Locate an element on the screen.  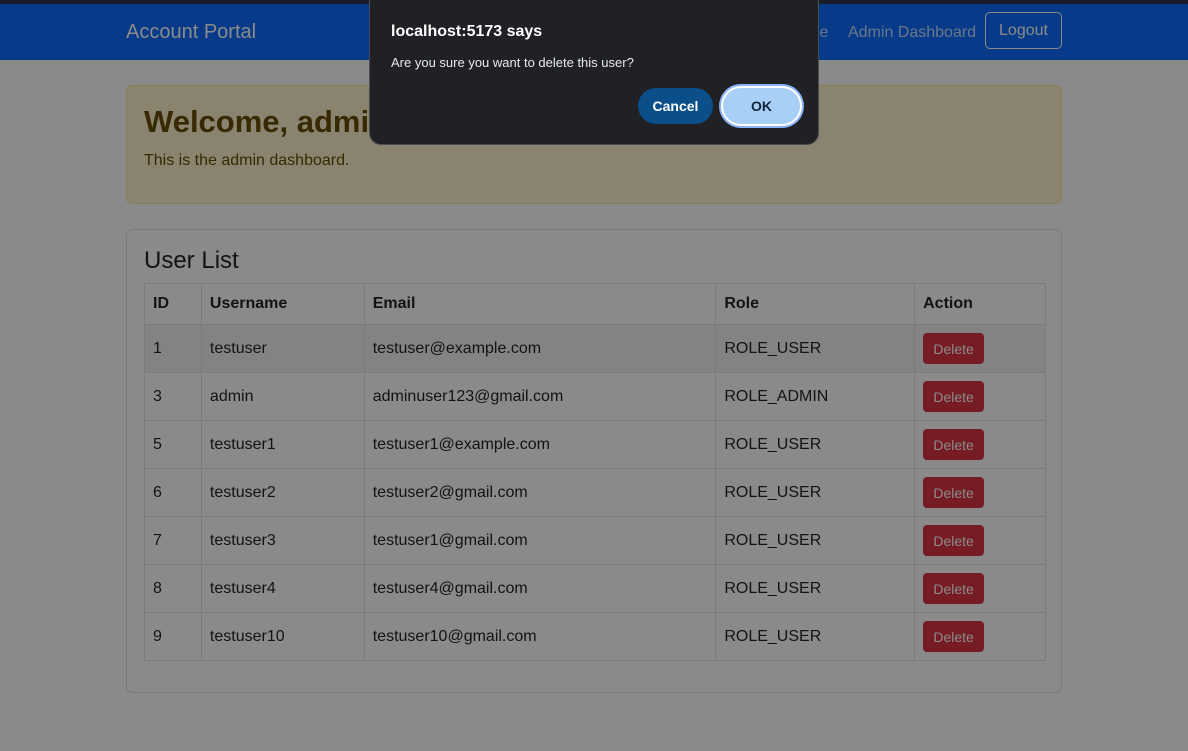
dialog-title: localhost:5173 says is located at coordinates (467, 31).